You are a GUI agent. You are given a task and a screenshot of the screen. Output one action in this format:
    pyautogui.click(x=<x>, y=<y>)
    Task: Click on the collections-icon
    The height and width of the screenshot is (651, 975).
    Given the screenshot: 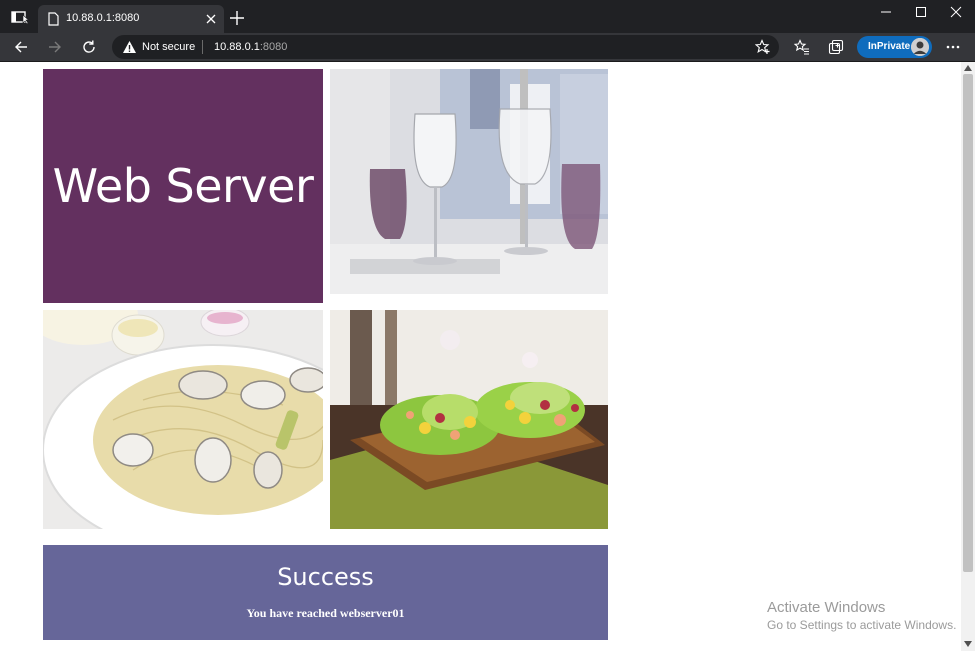 What is the action you would take?
    pyautogui.click(x=836, y=47)
    